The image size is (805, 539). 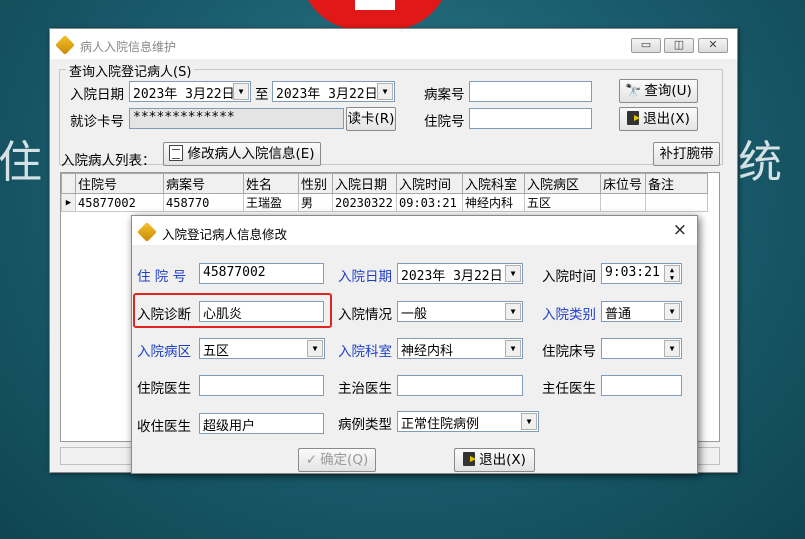 I want to click on table-cell: 45877002, so click(x=119, y=202).